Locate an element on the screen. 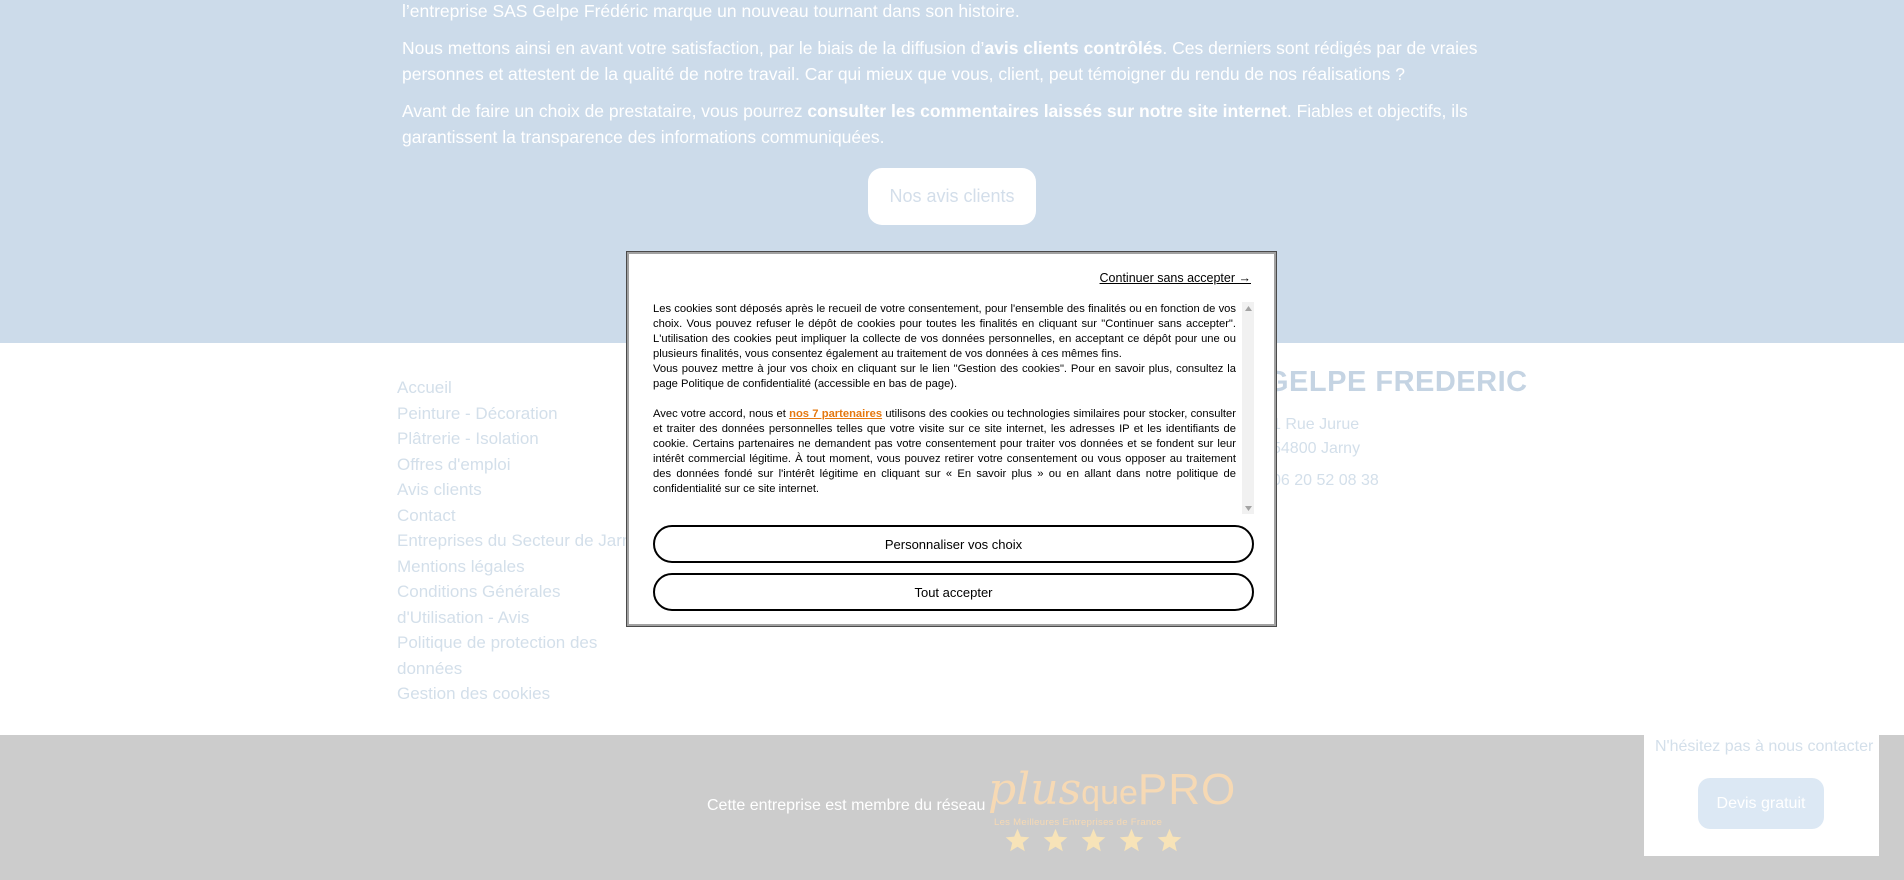 This screenshot has width=1904, height=880. cookie-text-span: Avec votre accord, nous et is located at coordinates (721, 414).